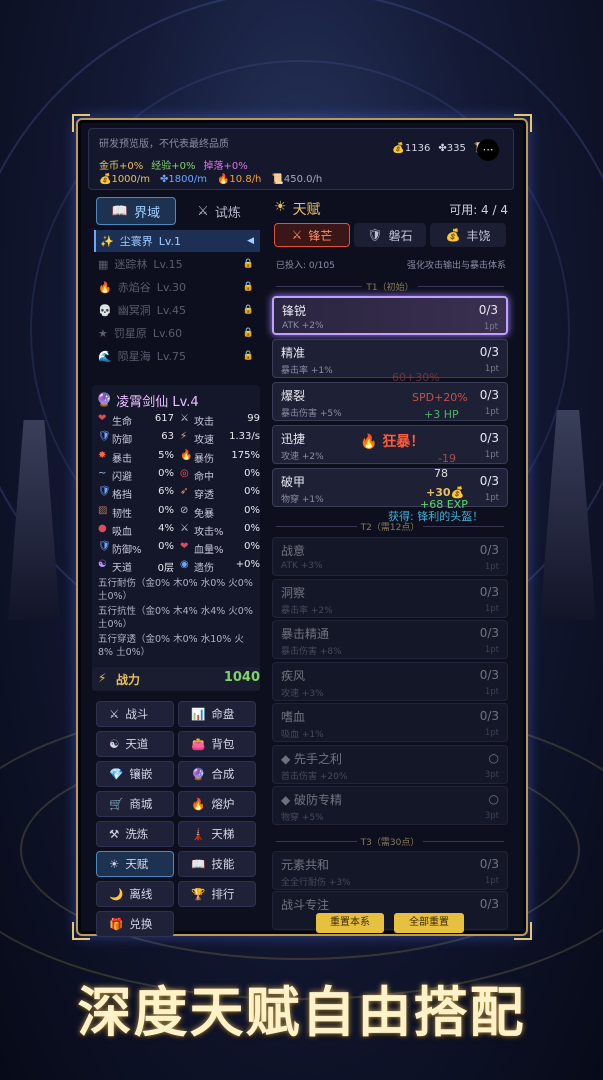 The height and width of the screenshot is (1080, 603). What do you see at coordinates (390, 235) in the screenshot?
I see `tab-panshi: 🛡 磐石` at bounding box center [390, 235].